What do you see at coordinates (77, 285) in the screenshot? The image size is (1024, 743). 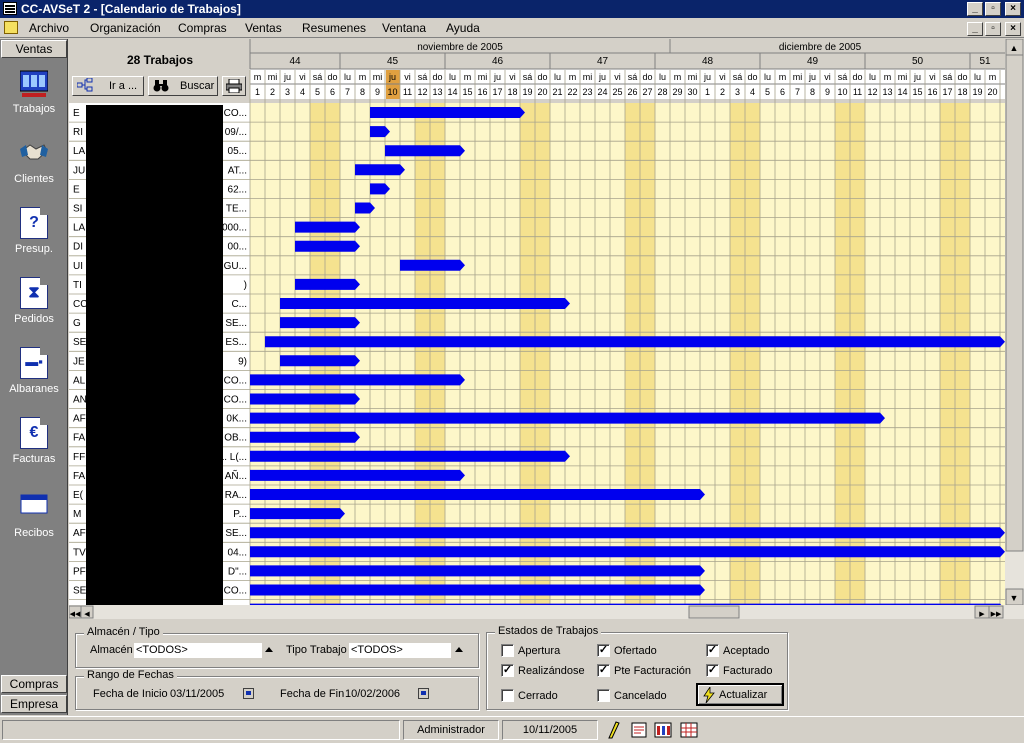 I see `row-label: TI` at bounding box center [77, 285].